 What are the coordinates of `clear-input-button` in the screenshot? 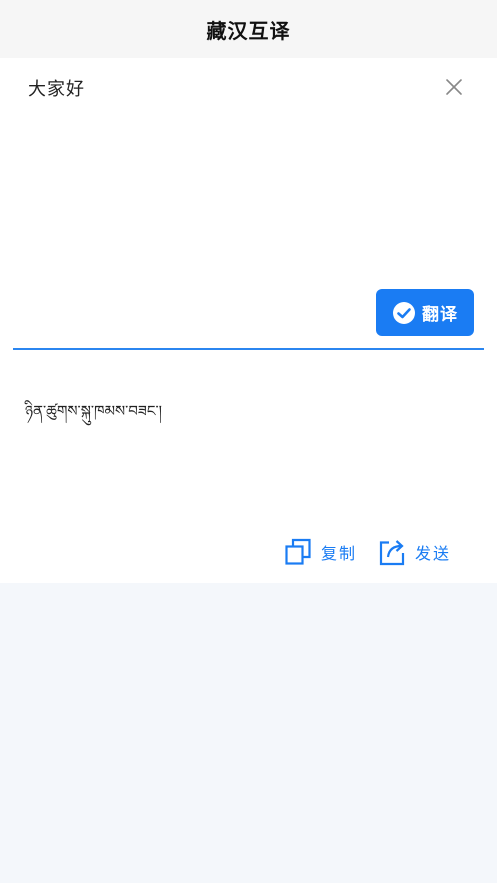 It's located at (454, 87).